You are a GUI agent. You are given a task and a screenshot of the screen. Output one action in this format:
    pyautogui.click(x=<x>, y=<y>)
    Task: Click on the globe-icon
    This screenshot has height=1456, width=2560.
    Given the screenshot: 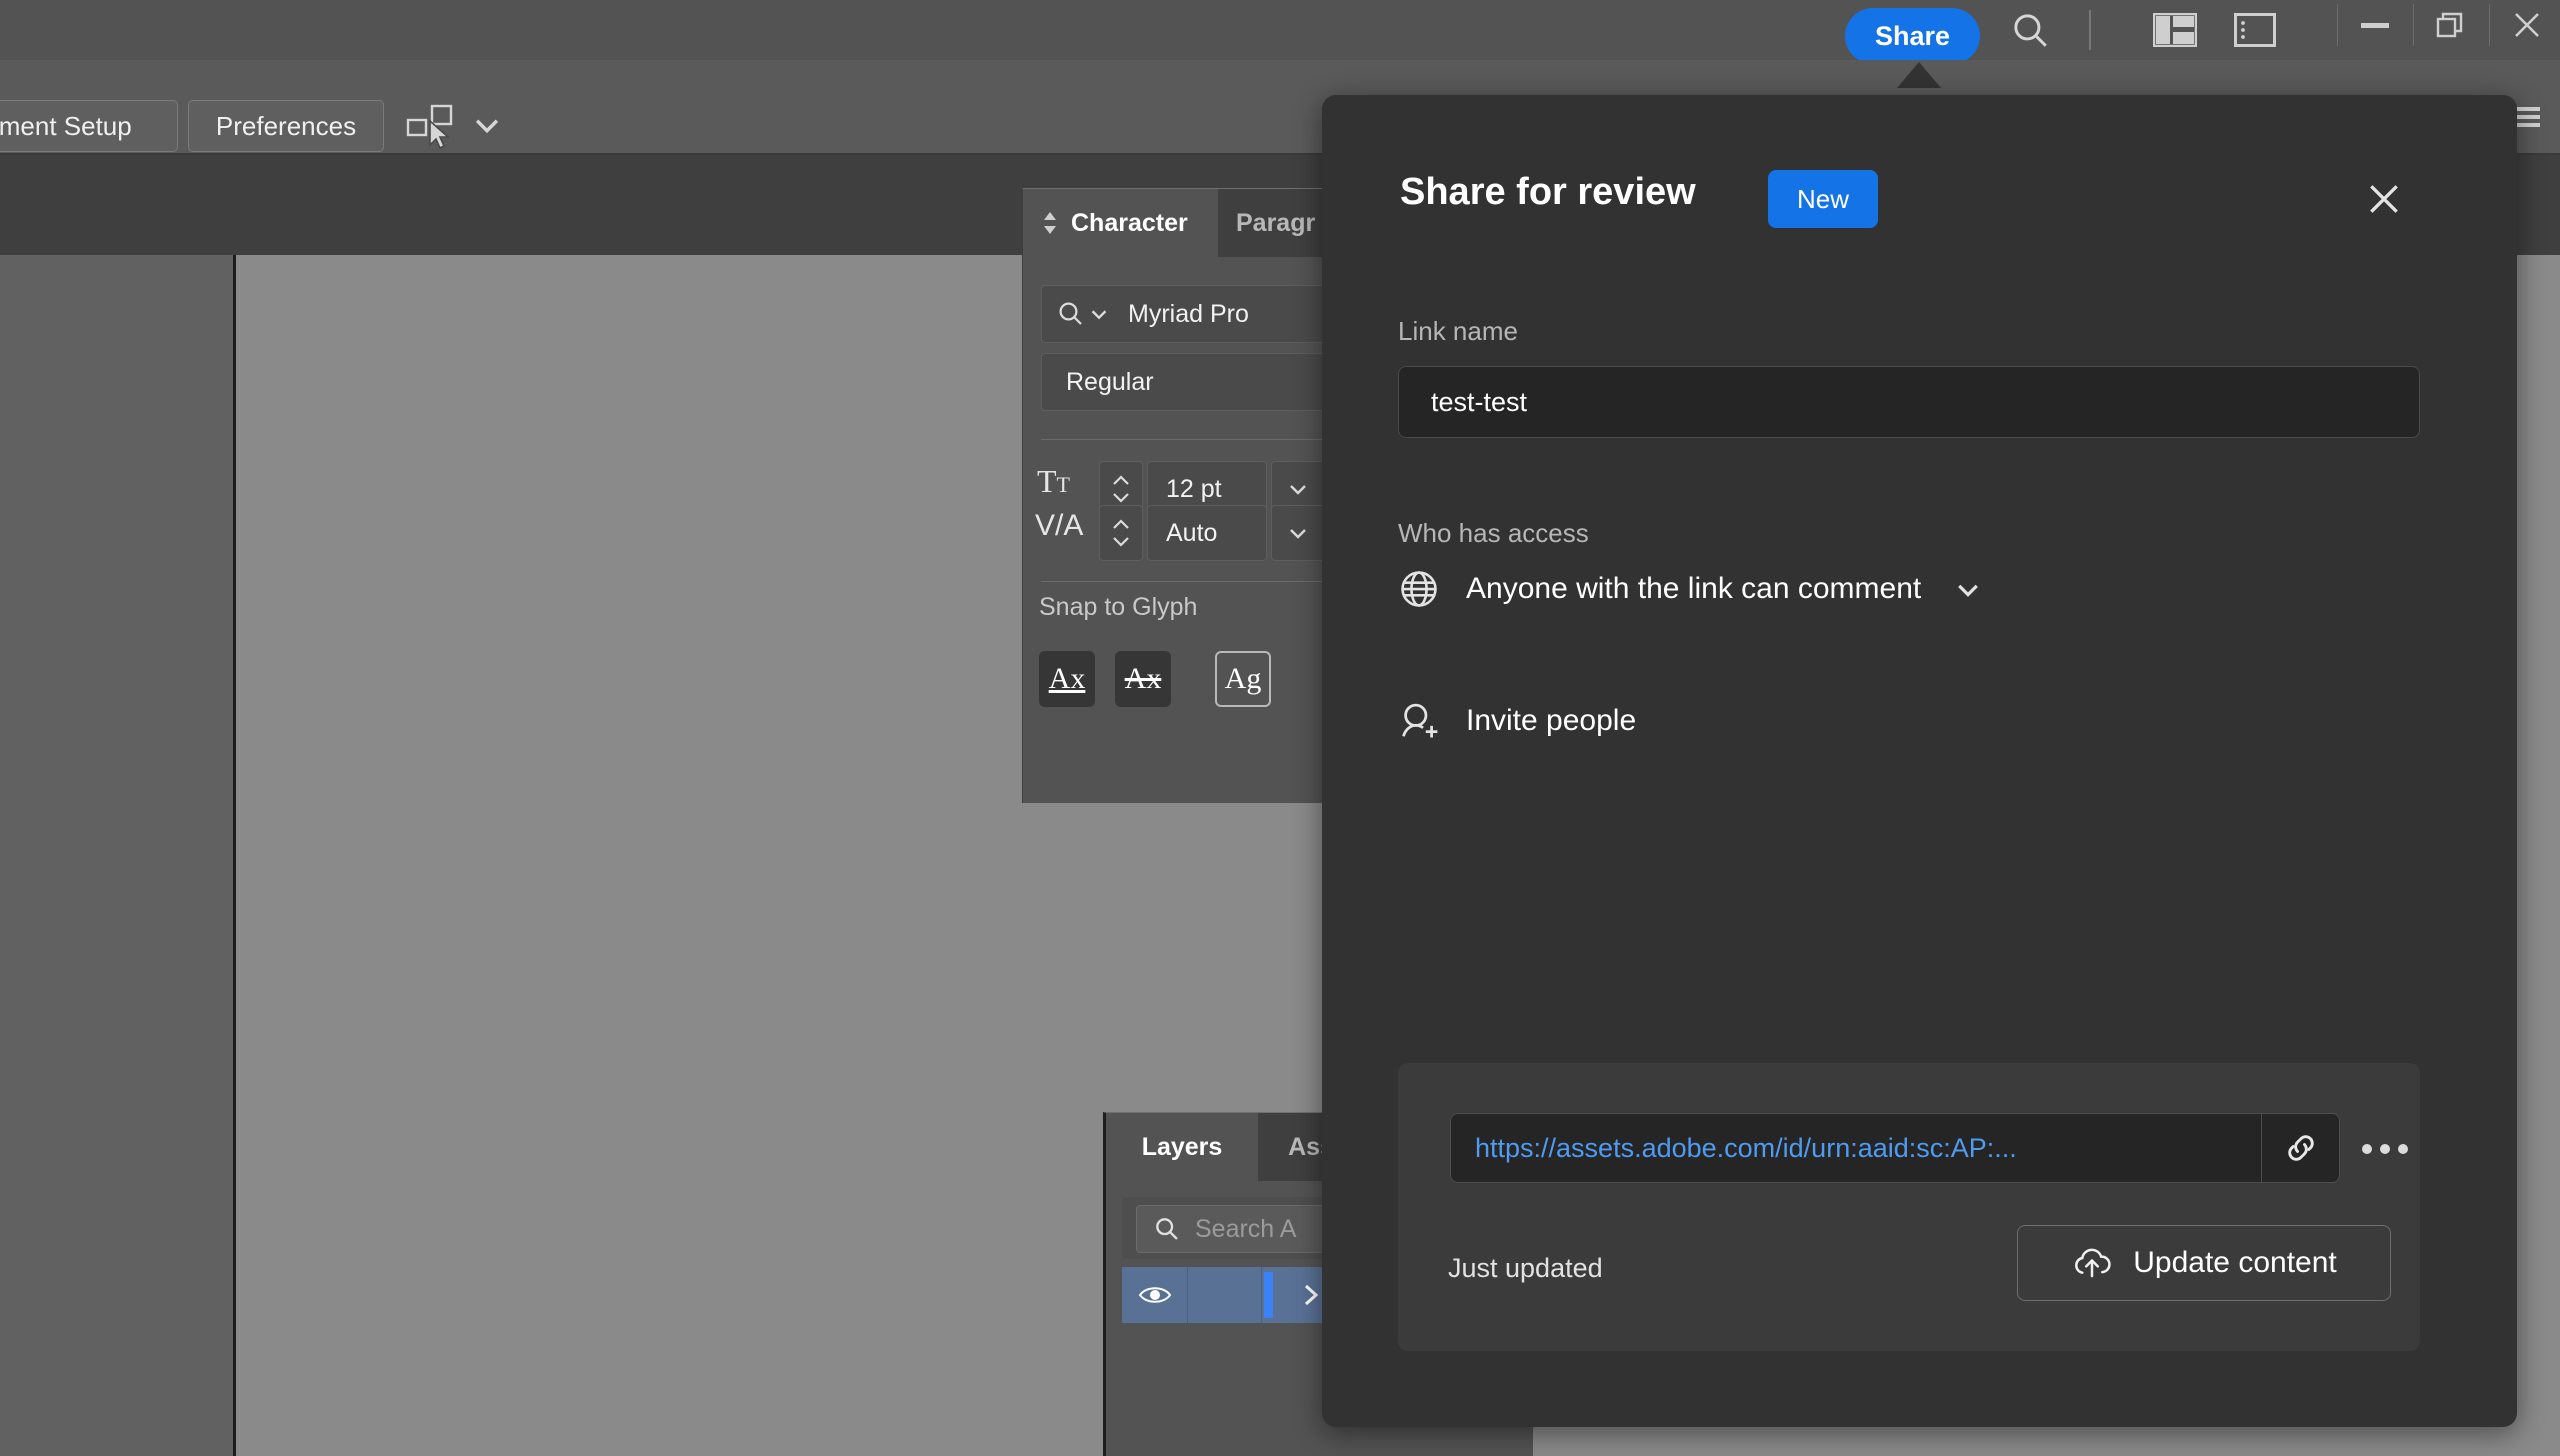 What is the action you would take?
    pyautogui.click(x=1419, y=589)
    